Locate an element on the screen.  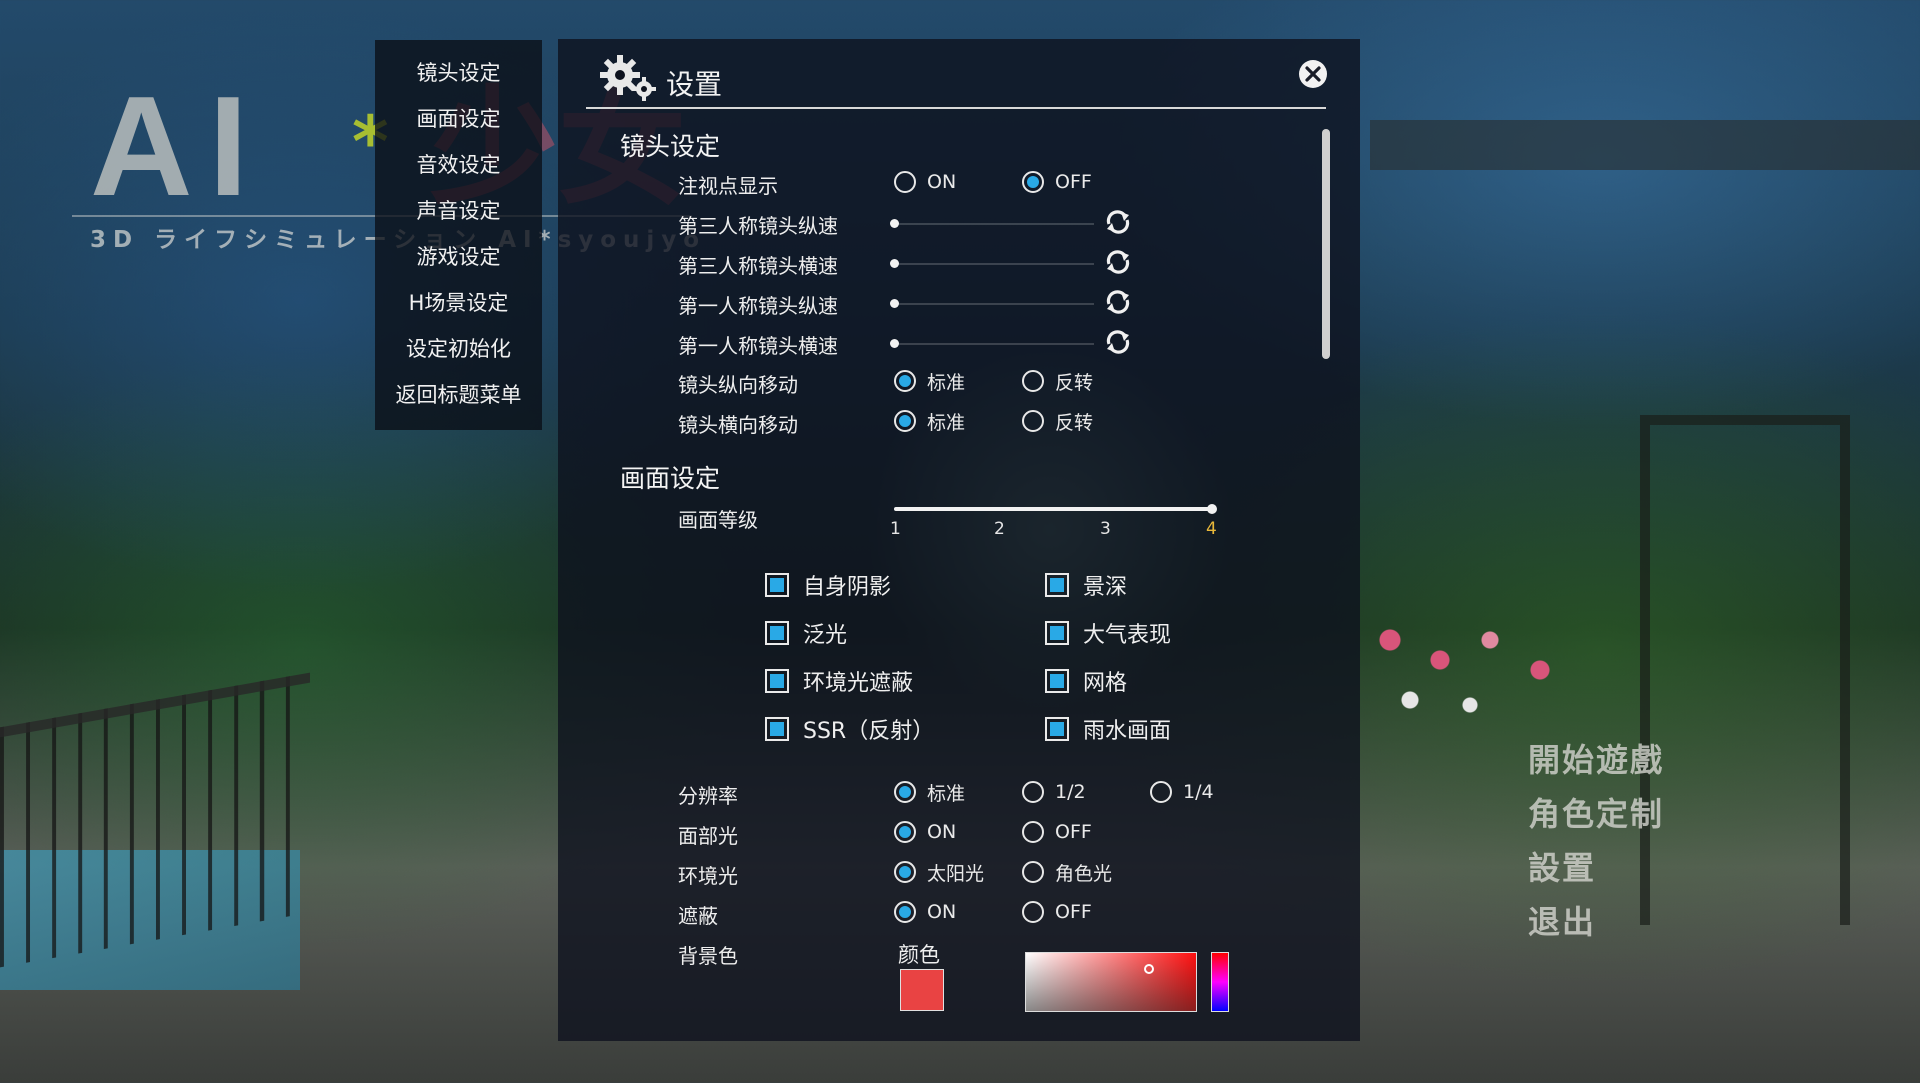
first-person-horizontal-speed-slider is located at coordinates (994, 344).